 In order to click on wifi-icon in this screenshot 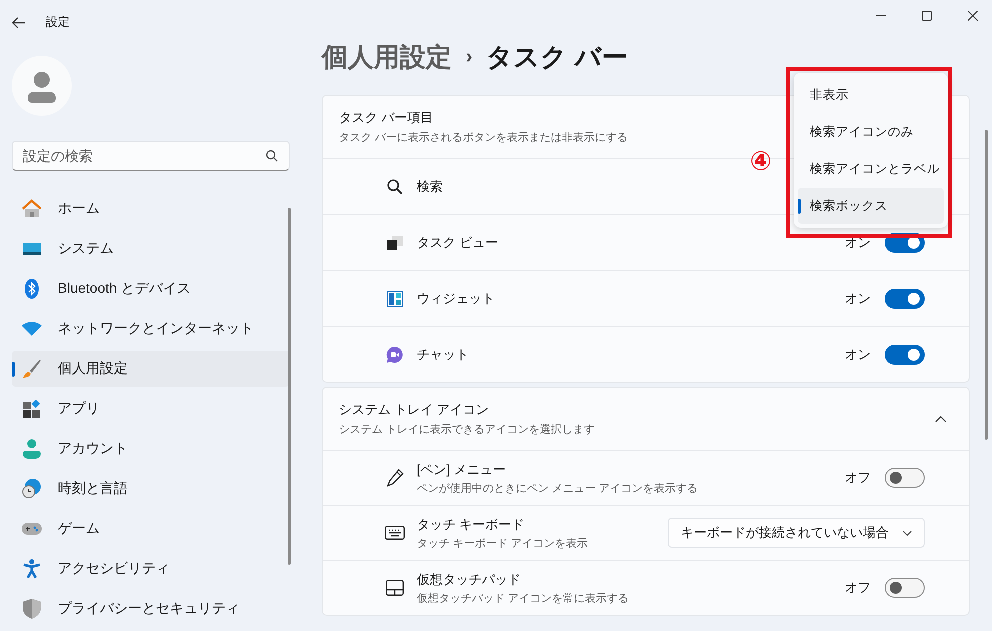, I will do `click(32, 329)`.